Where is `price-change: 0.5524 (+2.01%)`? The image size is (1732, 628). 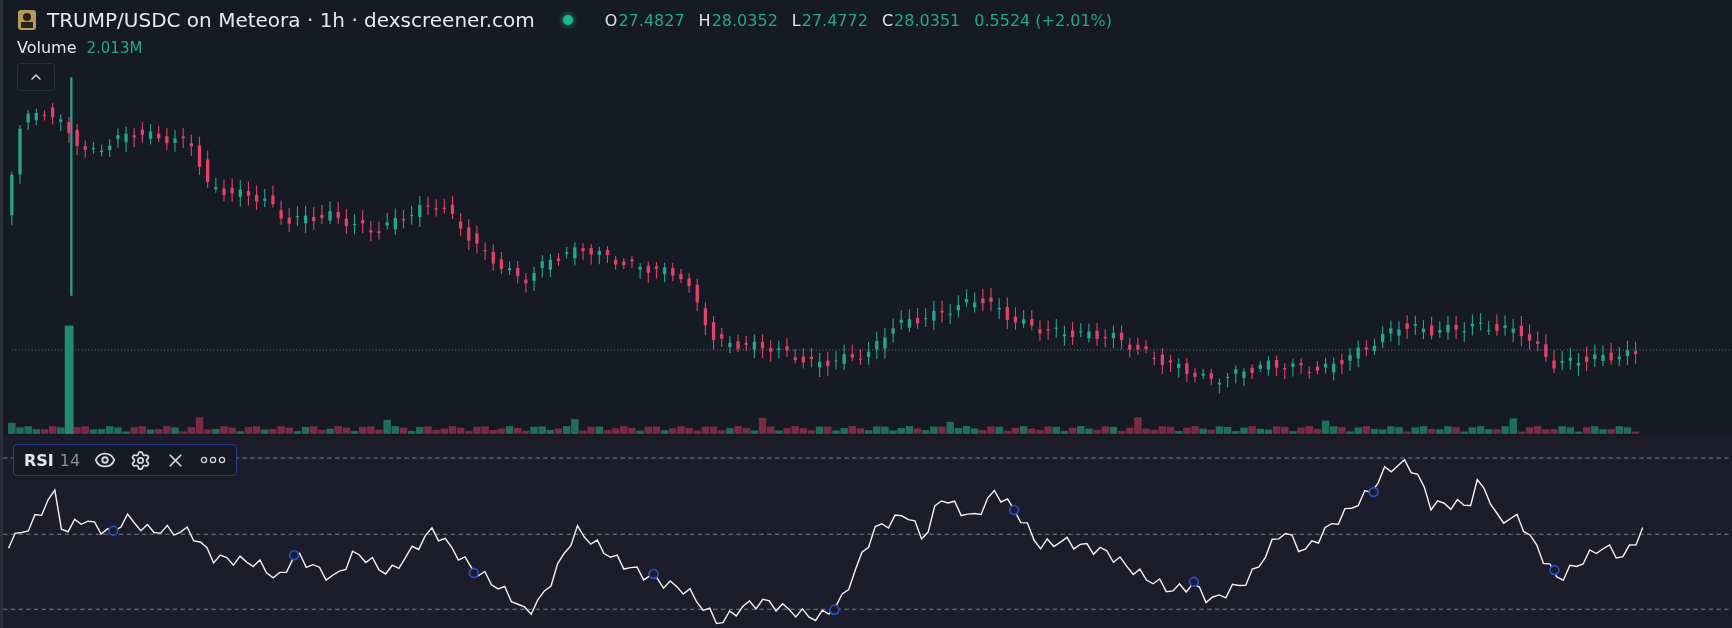 price-change: 0.5524 (+2.01%) is located at coordinates (1043, 20).